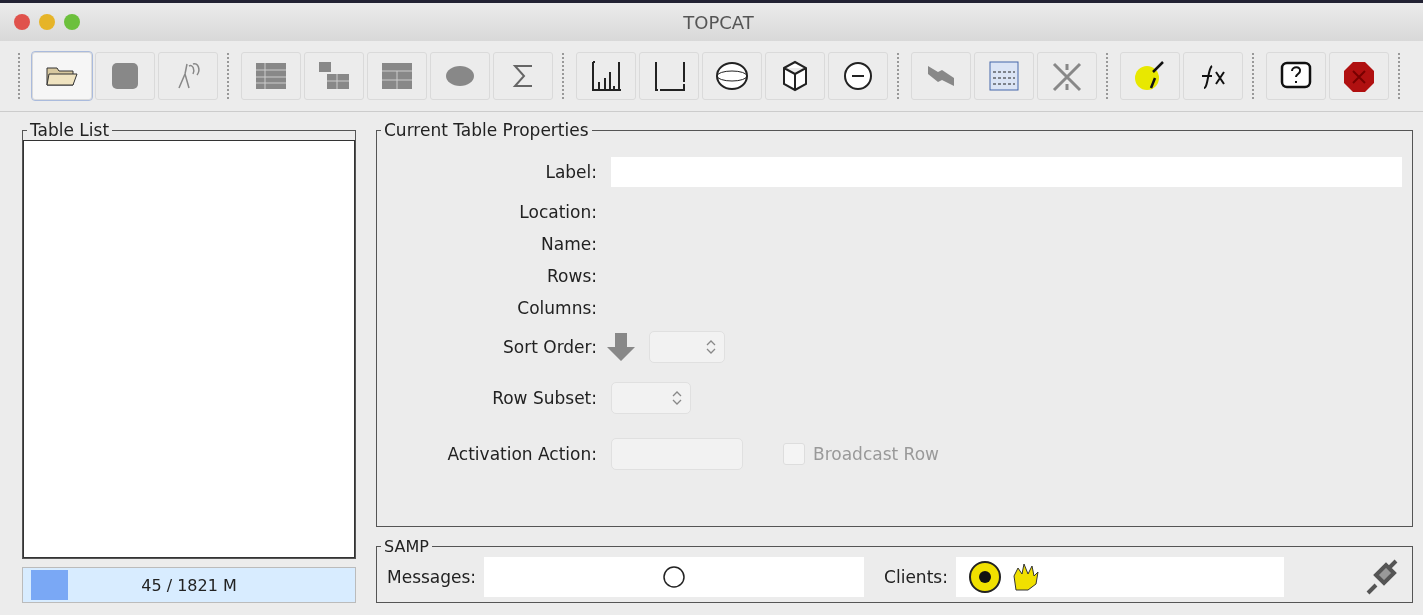 The height and width of the screenshot is (615, 1423). I want to click on window-list-button, so click(1004, 76).